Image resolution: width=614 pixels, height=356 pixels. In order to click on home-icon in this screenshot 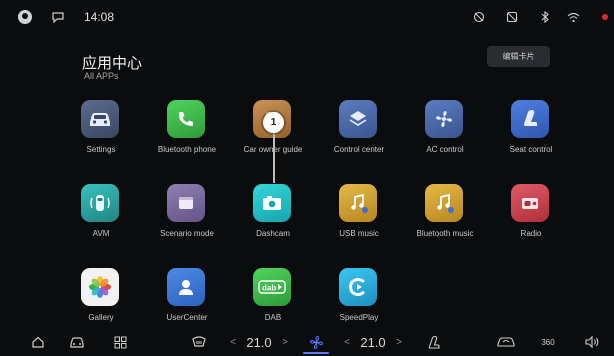, I will do `click(38, 342)`.